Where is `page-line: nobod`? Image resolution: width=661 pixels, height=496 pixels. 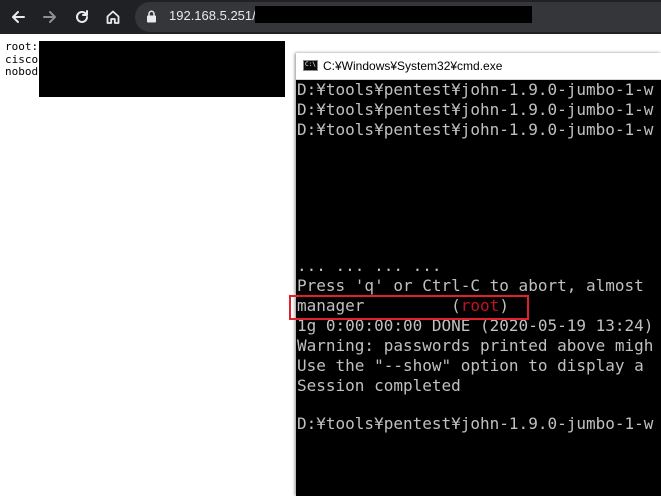 page-line: nobod is located at coordinates (22, 71).